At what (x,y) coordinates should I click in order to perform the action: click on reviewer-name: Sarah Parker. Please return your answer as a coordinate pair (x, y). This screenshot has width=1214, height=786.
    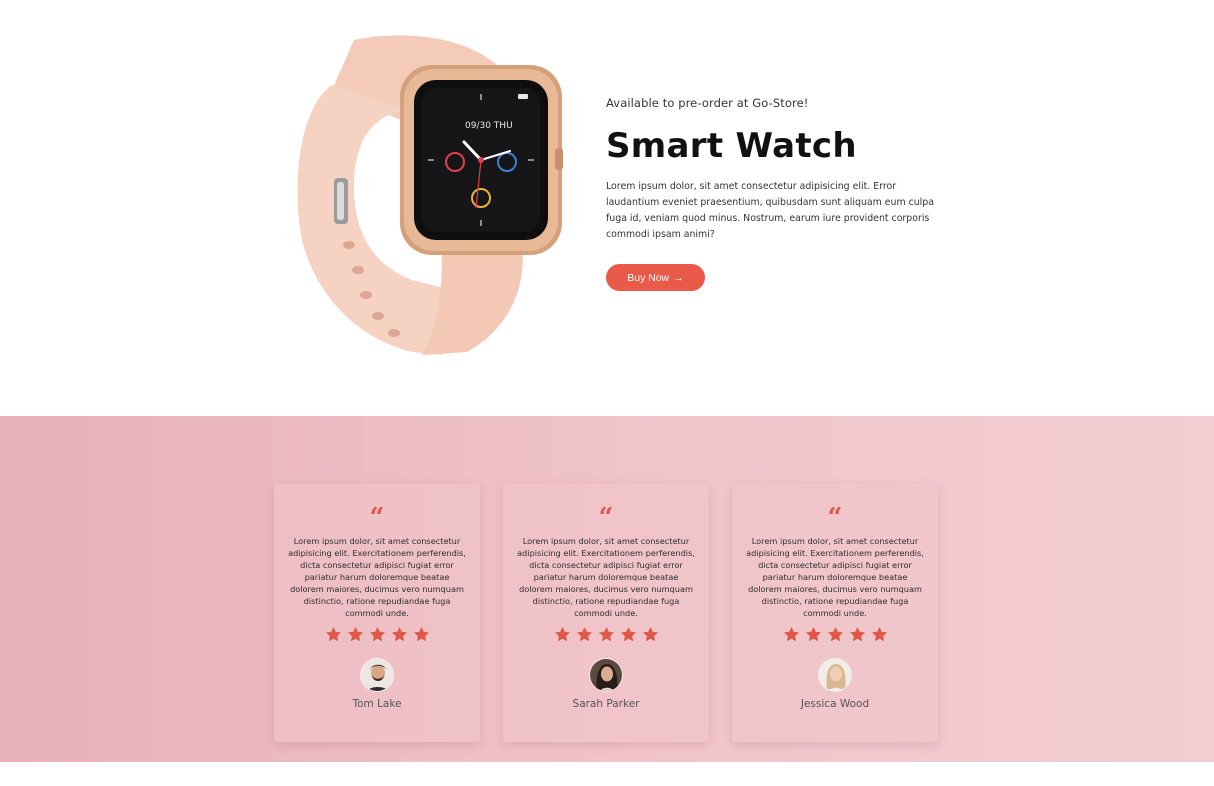
    Looking at the image, I should click on (606, 704).